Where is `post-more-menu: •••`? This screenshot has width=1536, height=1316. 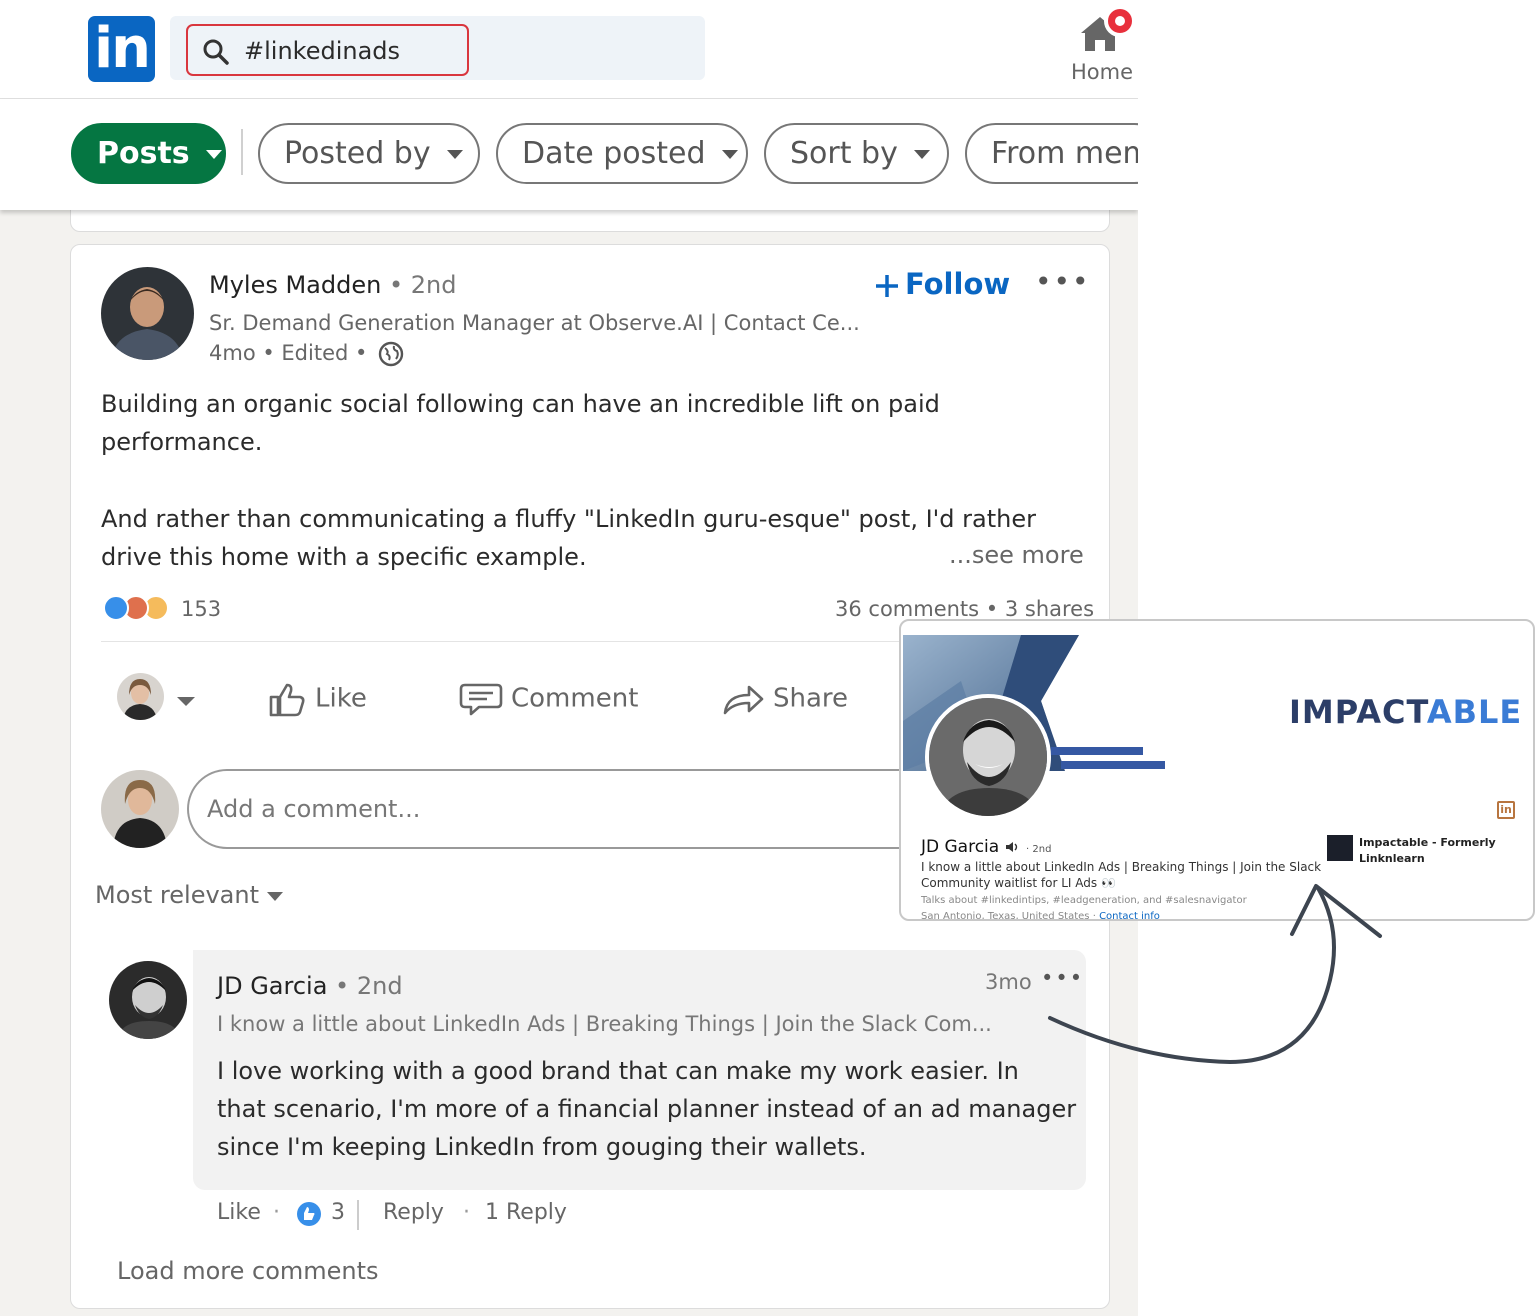 post-more-menu: ••• is located at coordinates (1063, 281).